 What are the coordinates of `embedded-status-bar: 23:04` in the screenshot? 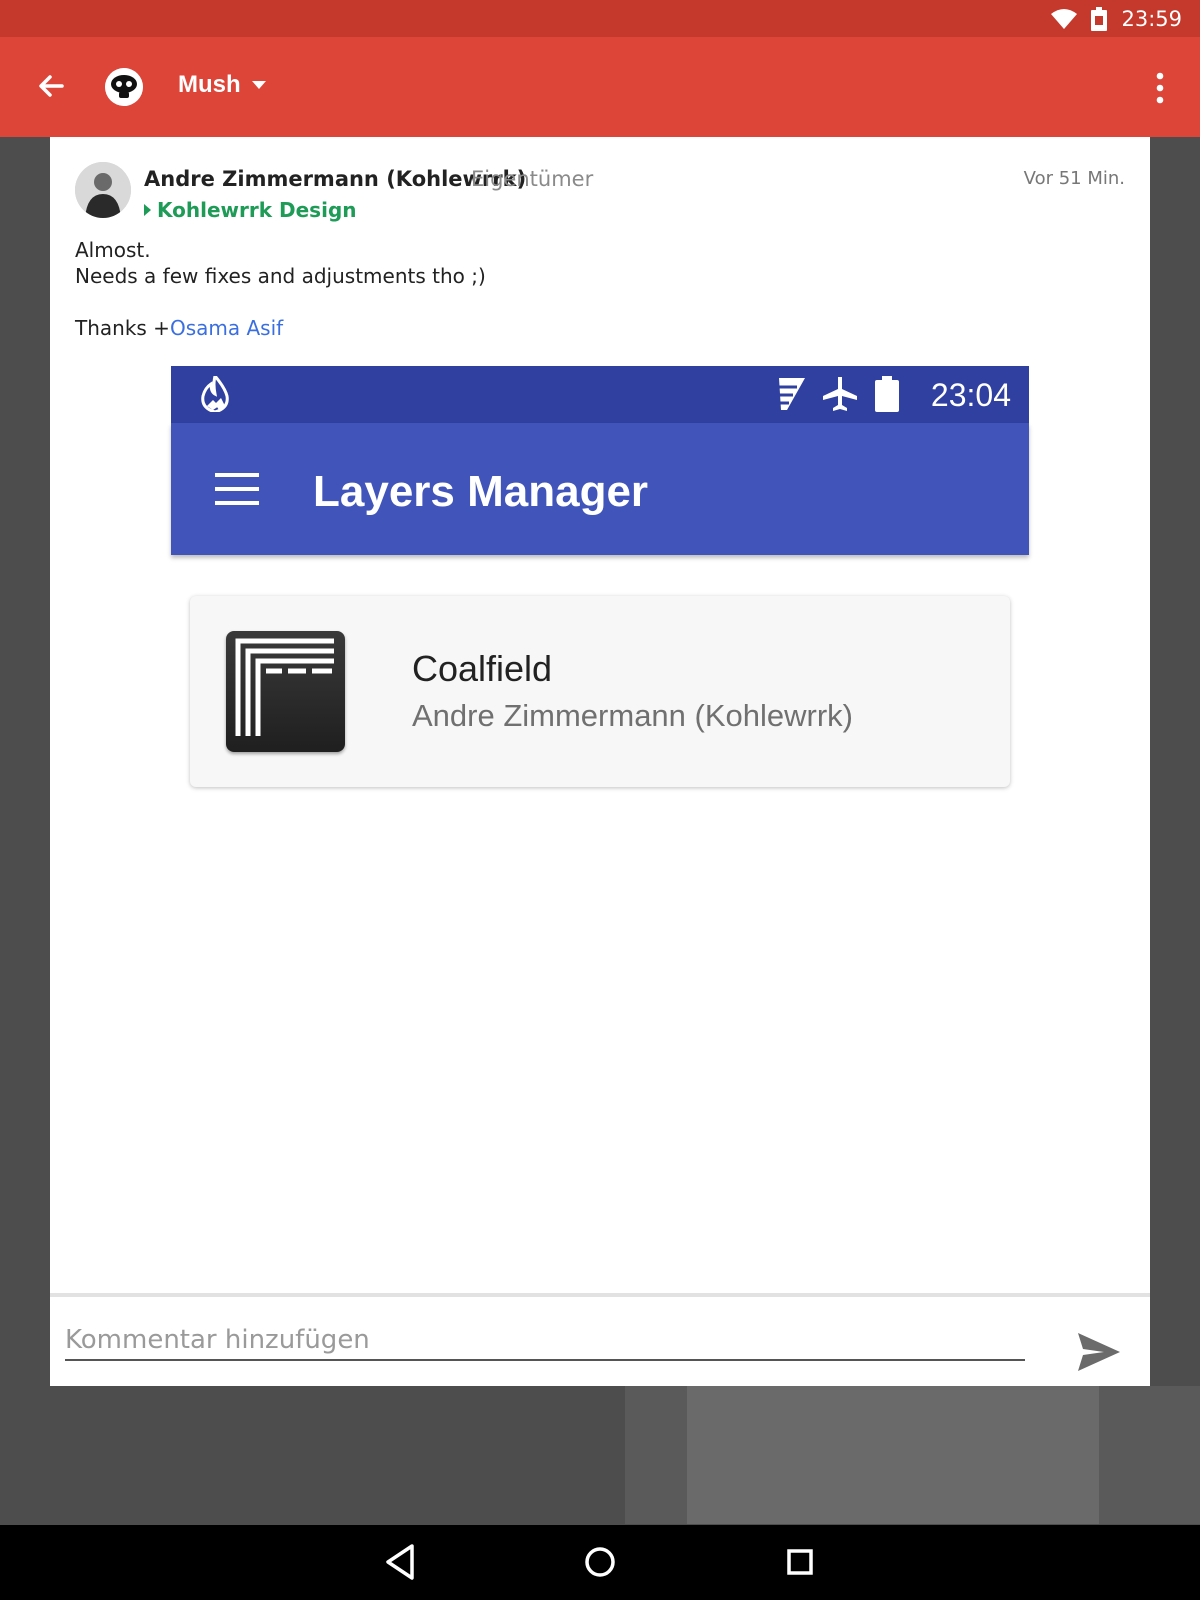 It's located at (600, 394).